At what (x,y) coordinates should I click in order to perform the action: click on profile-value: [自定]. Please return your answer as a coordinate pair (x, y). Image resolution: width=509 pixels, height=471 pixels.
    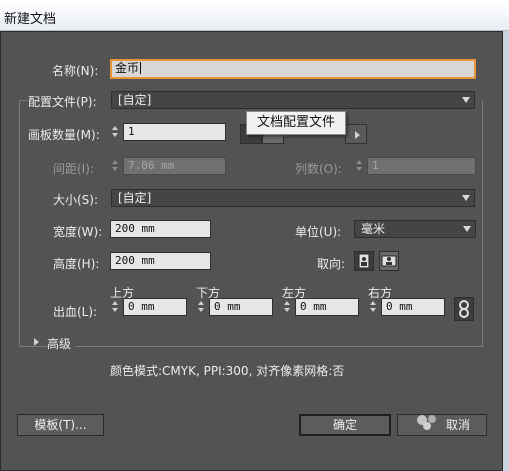
    Looking at the image, I should click on (135, 100).